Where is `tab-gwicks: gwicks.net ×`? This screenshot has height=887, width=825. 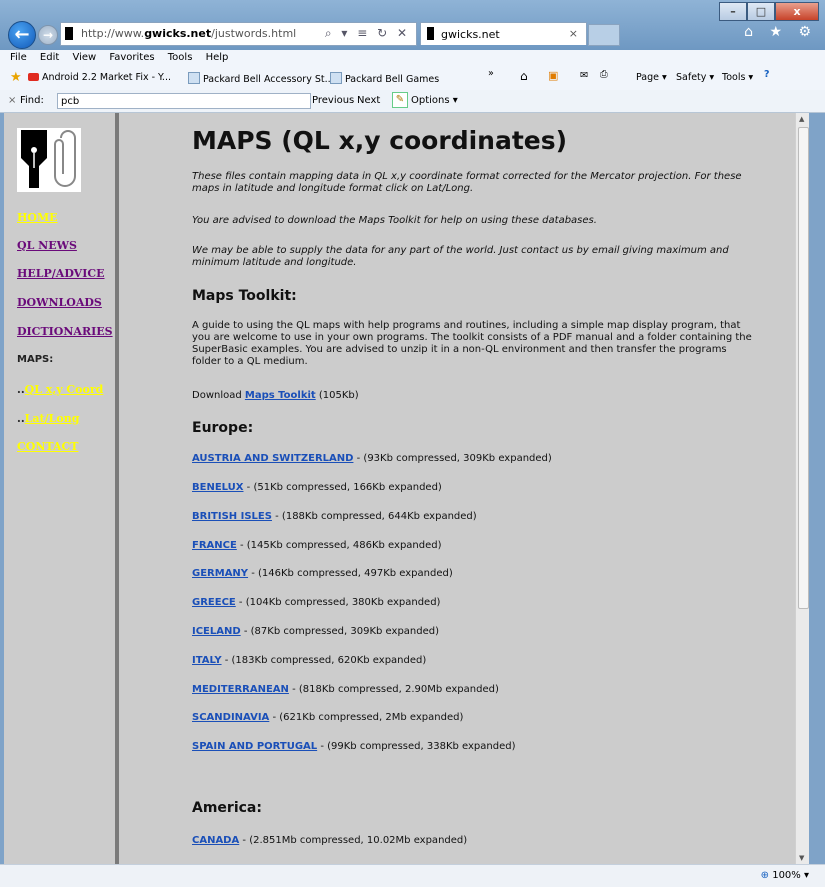 tab-gwicks: gwicks.net × is located at coordinates (503, 33).